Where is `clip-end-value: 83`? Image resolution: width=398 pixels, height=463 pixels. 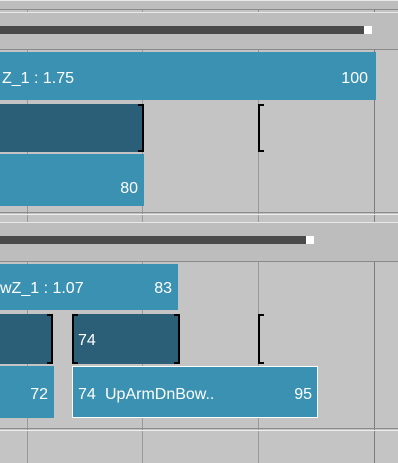
clip-end-value: 83 is located at coordinates (163, 288).